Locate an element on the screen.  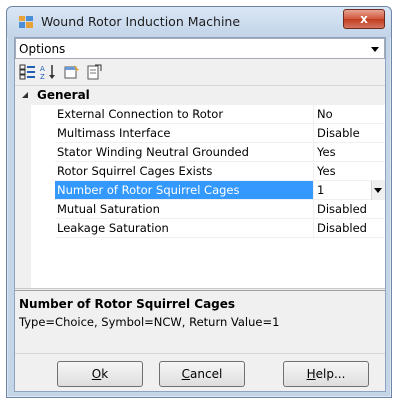
property-row-number-of-cages: Number of Rotor Squirrel Cages 1 is located at coordinates (200, 190).